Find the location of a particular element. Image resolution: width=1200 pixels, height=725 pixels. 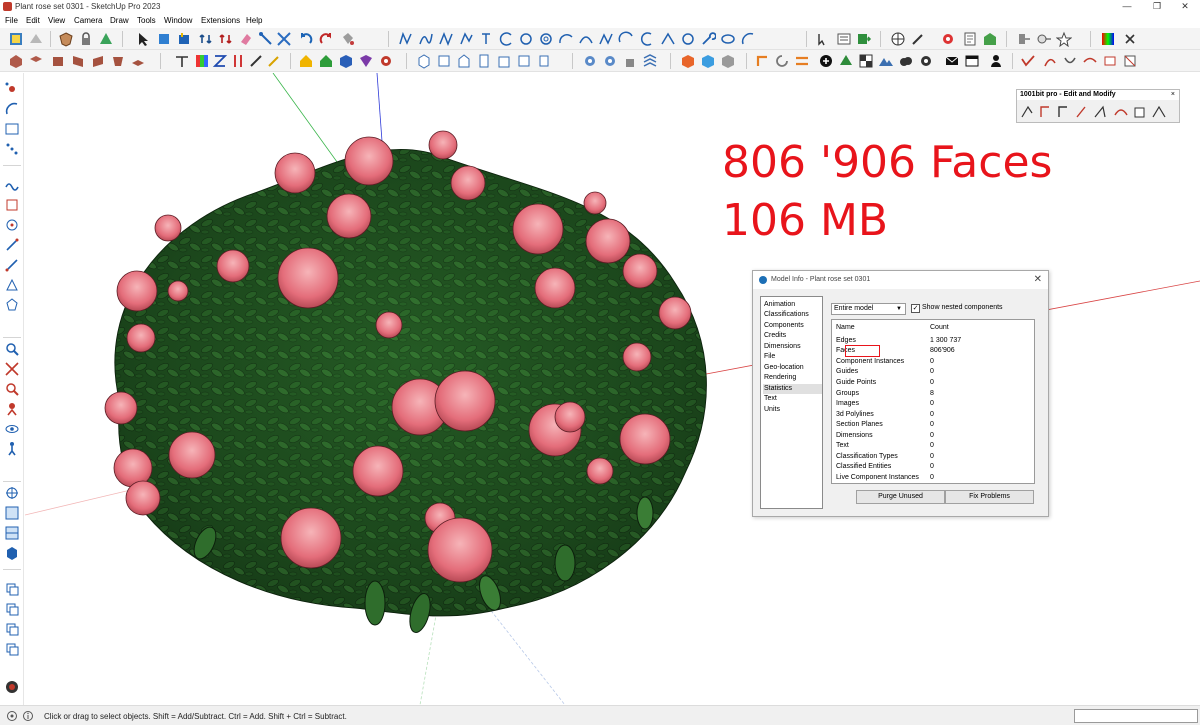

user-icon is located at coordinates (996, 61).